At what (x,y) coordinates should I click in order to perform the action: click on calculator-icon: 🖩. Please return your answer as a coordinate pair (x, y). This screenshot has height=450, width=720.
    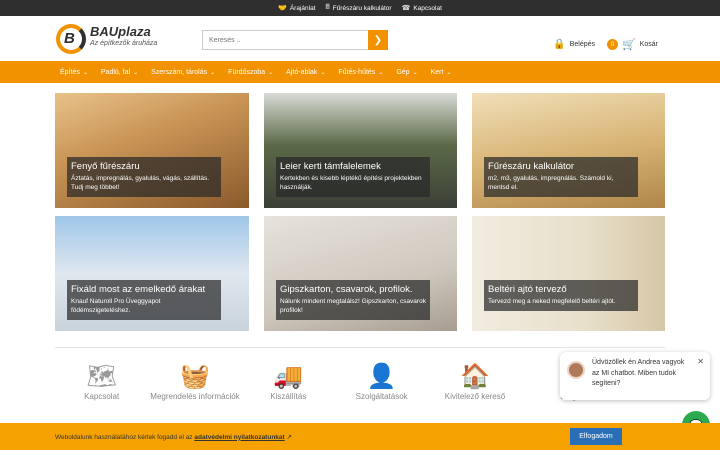
    Looking at the image, I should click on (327, 7).